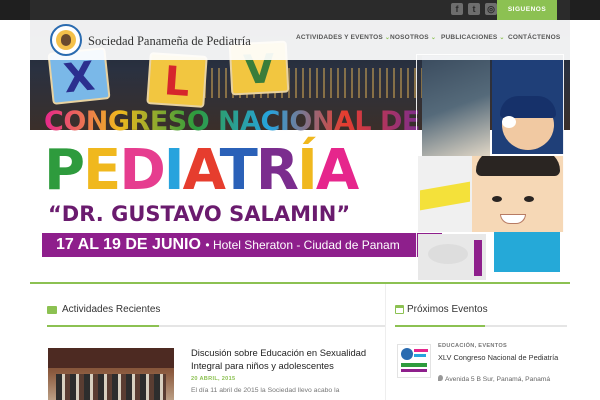 The image size is (600, 400). What do you see at coordinates (414, 361) in the screenshot?
I see `event-thumbnail` at bounding box center [414, 361].